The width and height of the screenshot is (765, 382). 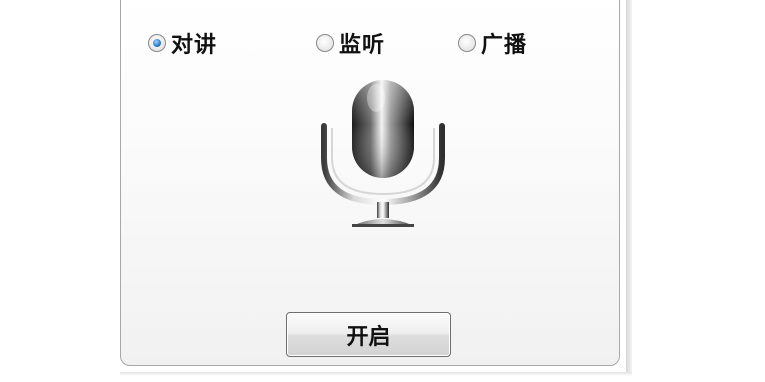 I want to click on microphone-icon, so click(x=383, y=154).